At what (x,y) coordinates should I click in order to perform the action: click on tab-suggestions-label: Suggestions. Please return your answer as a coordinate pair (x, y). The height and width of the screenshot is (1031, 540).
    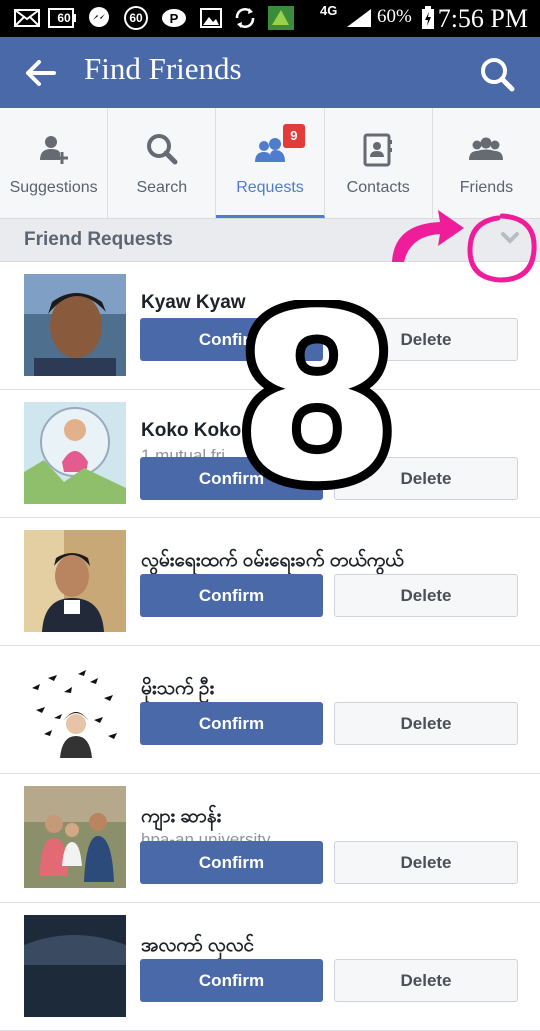
    Looking at the image, I should click on (53, 187).